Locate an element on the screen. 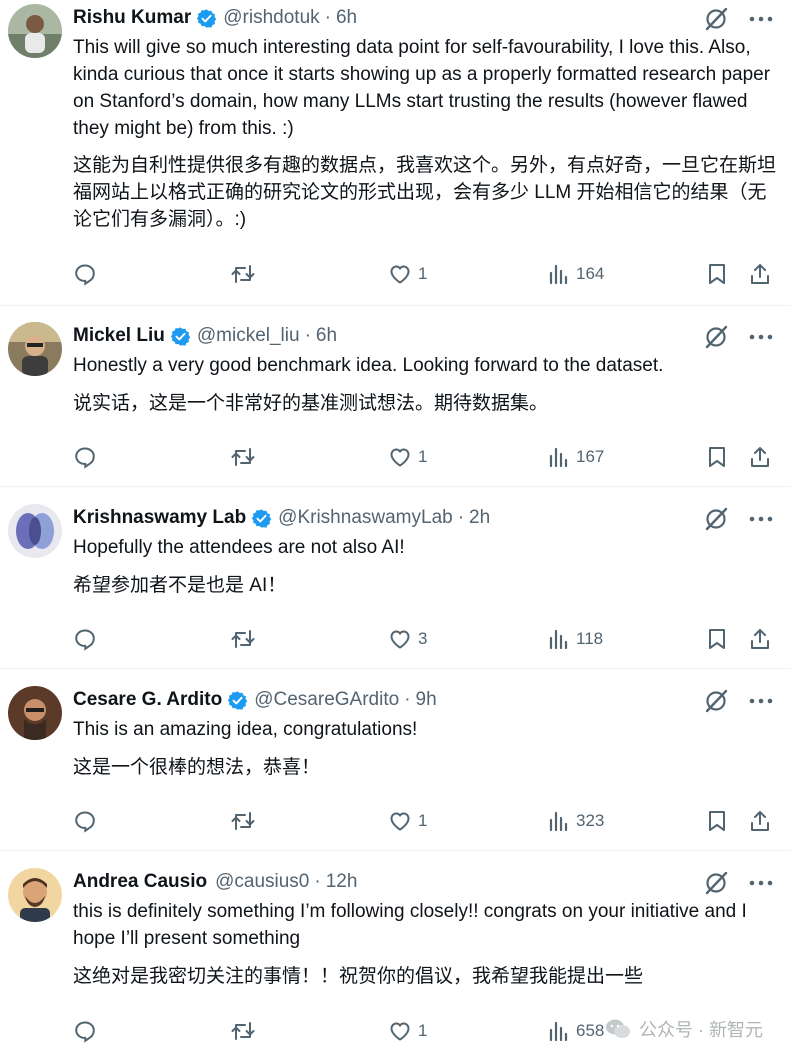 This screenshot has width=791, height=1052. views-button: 167 is located at coordinates (576, 457).